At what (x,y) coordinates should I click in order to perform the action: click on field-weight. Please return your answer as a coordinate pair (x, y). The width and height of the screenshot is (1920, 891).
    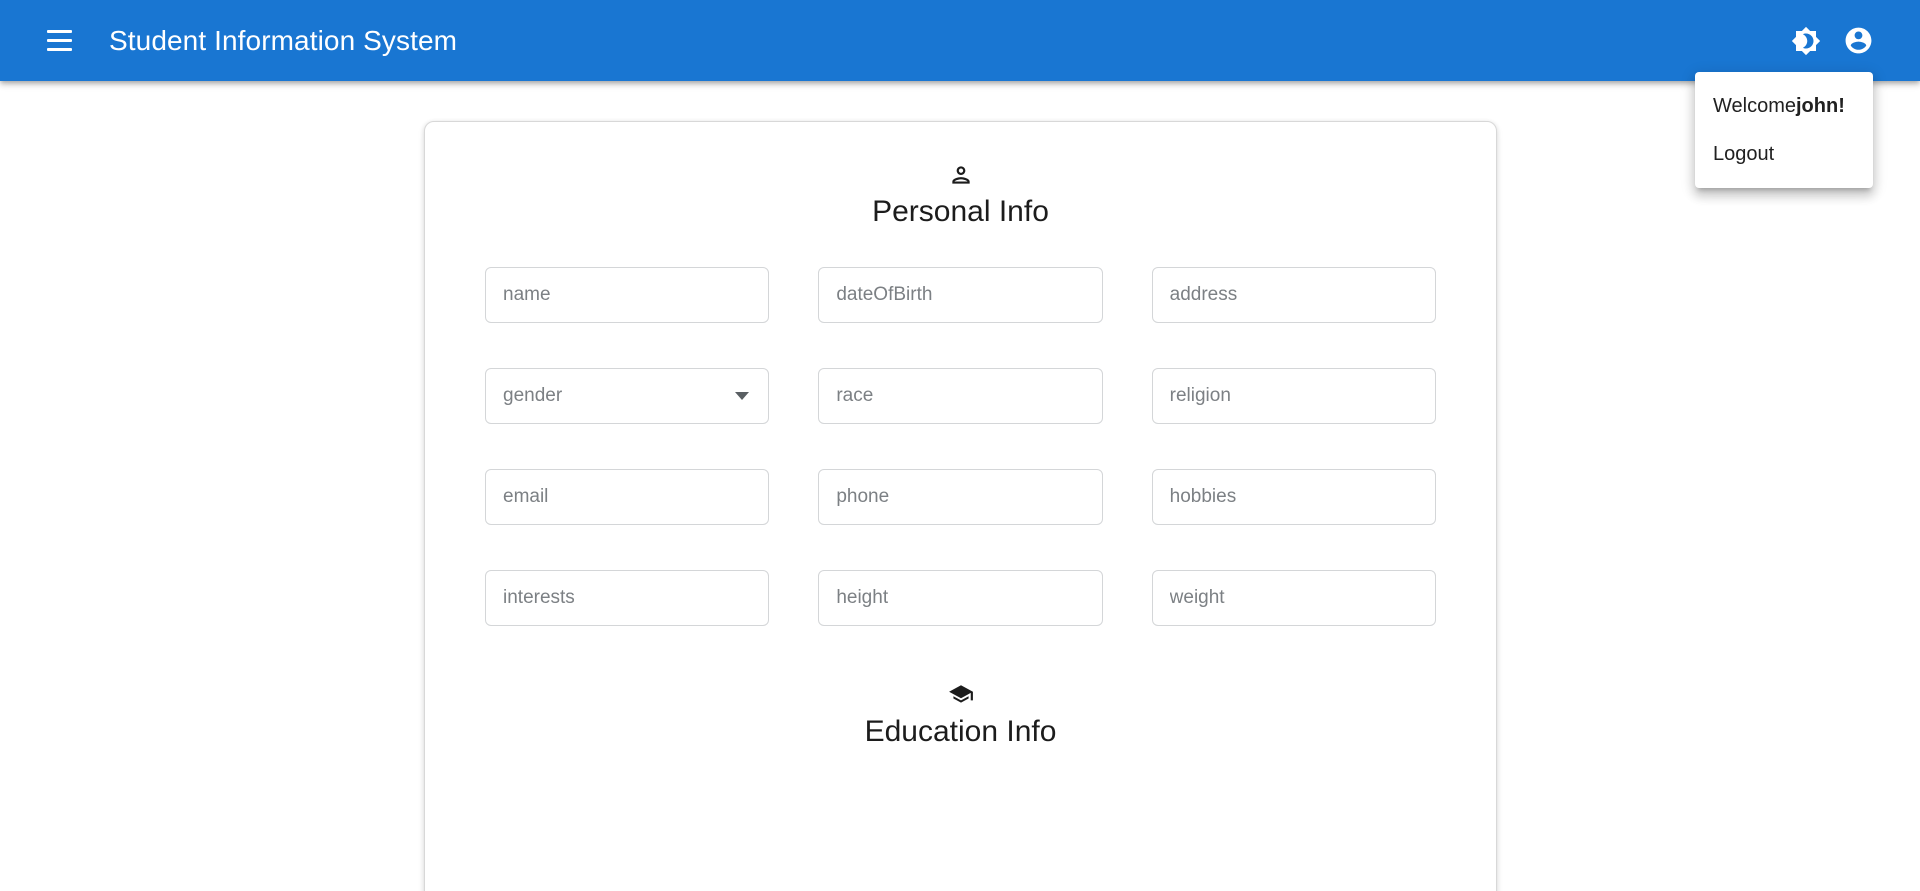
    Looking at the image, I should click on (1293, 597).